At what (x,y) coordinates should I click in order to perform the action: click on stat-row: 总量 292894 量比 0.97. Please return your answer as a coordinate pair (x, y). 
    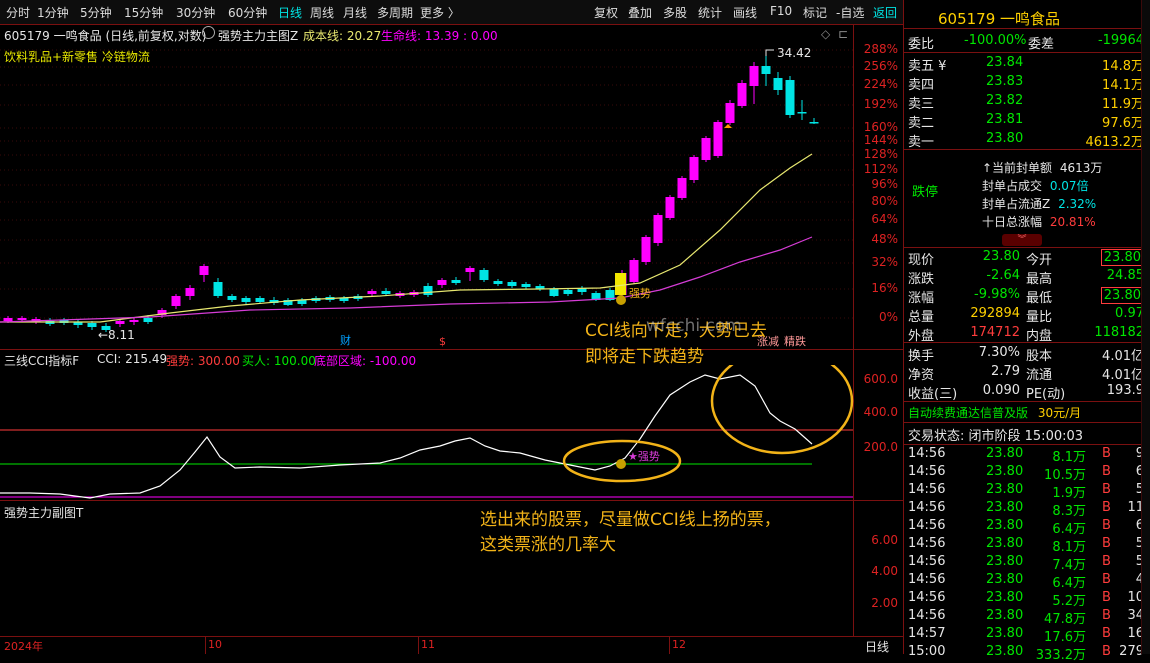
    Looking at the image, I should click on (1026, 315).